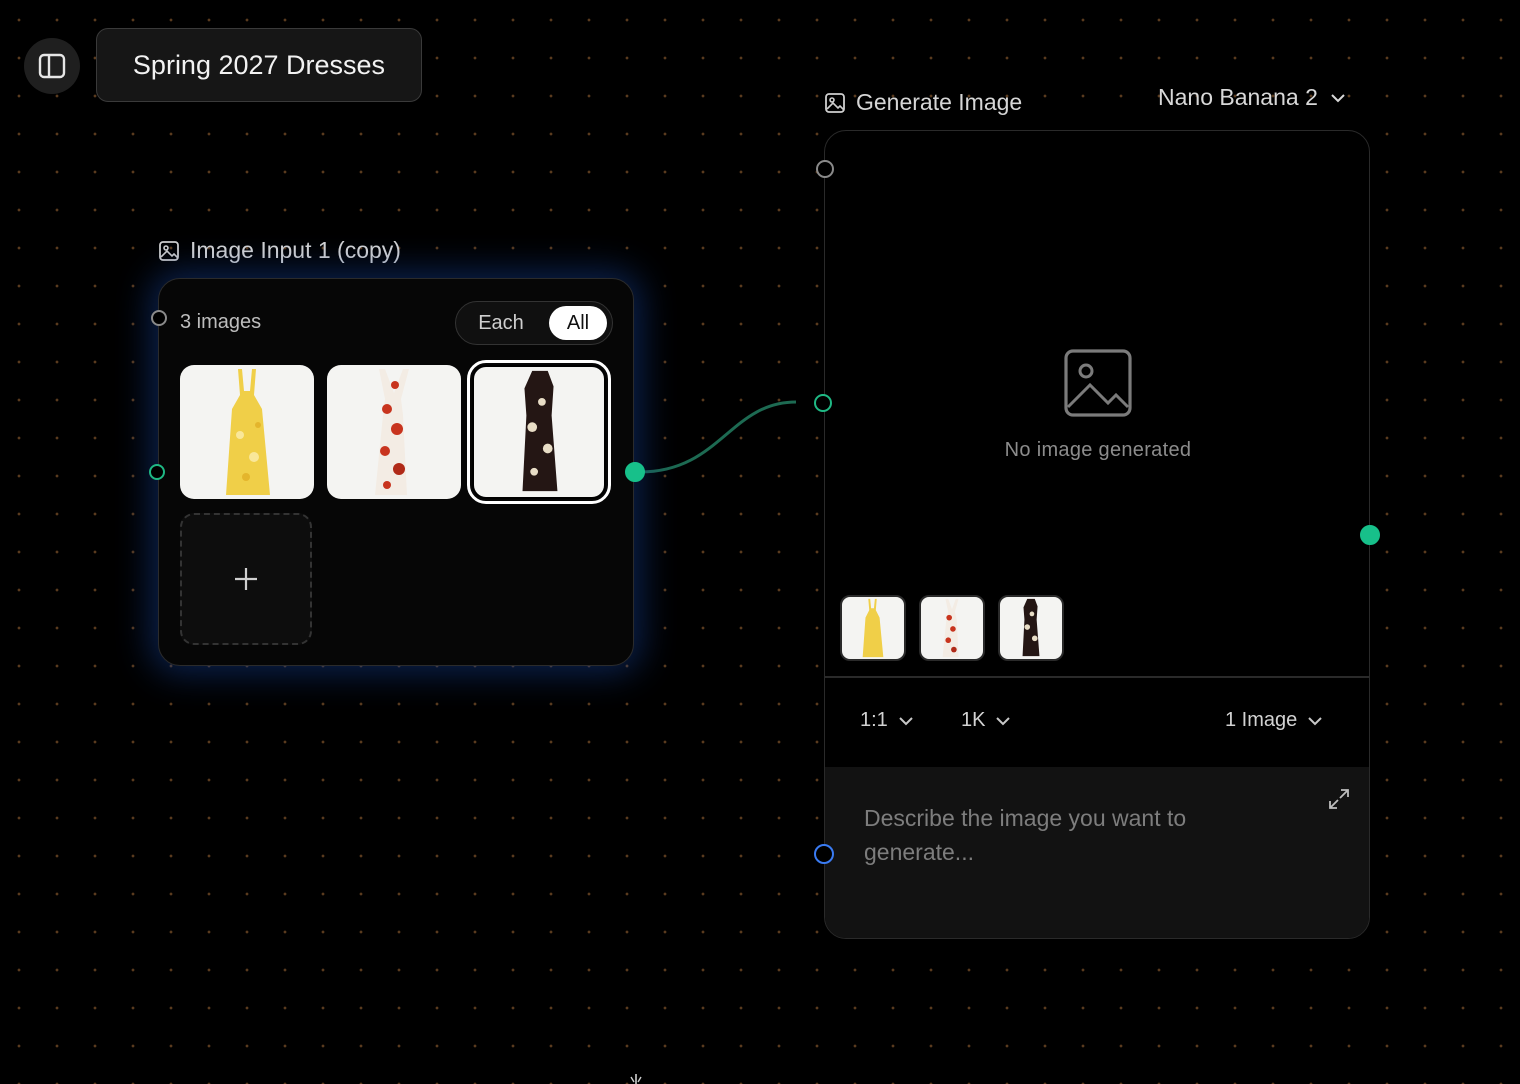 The width and height of the screenshot is (1520, 1084). What do you see at coordinates (159, 318) in the screenshot?
I see `input-node-top-port` at bounding box center [159, 318].